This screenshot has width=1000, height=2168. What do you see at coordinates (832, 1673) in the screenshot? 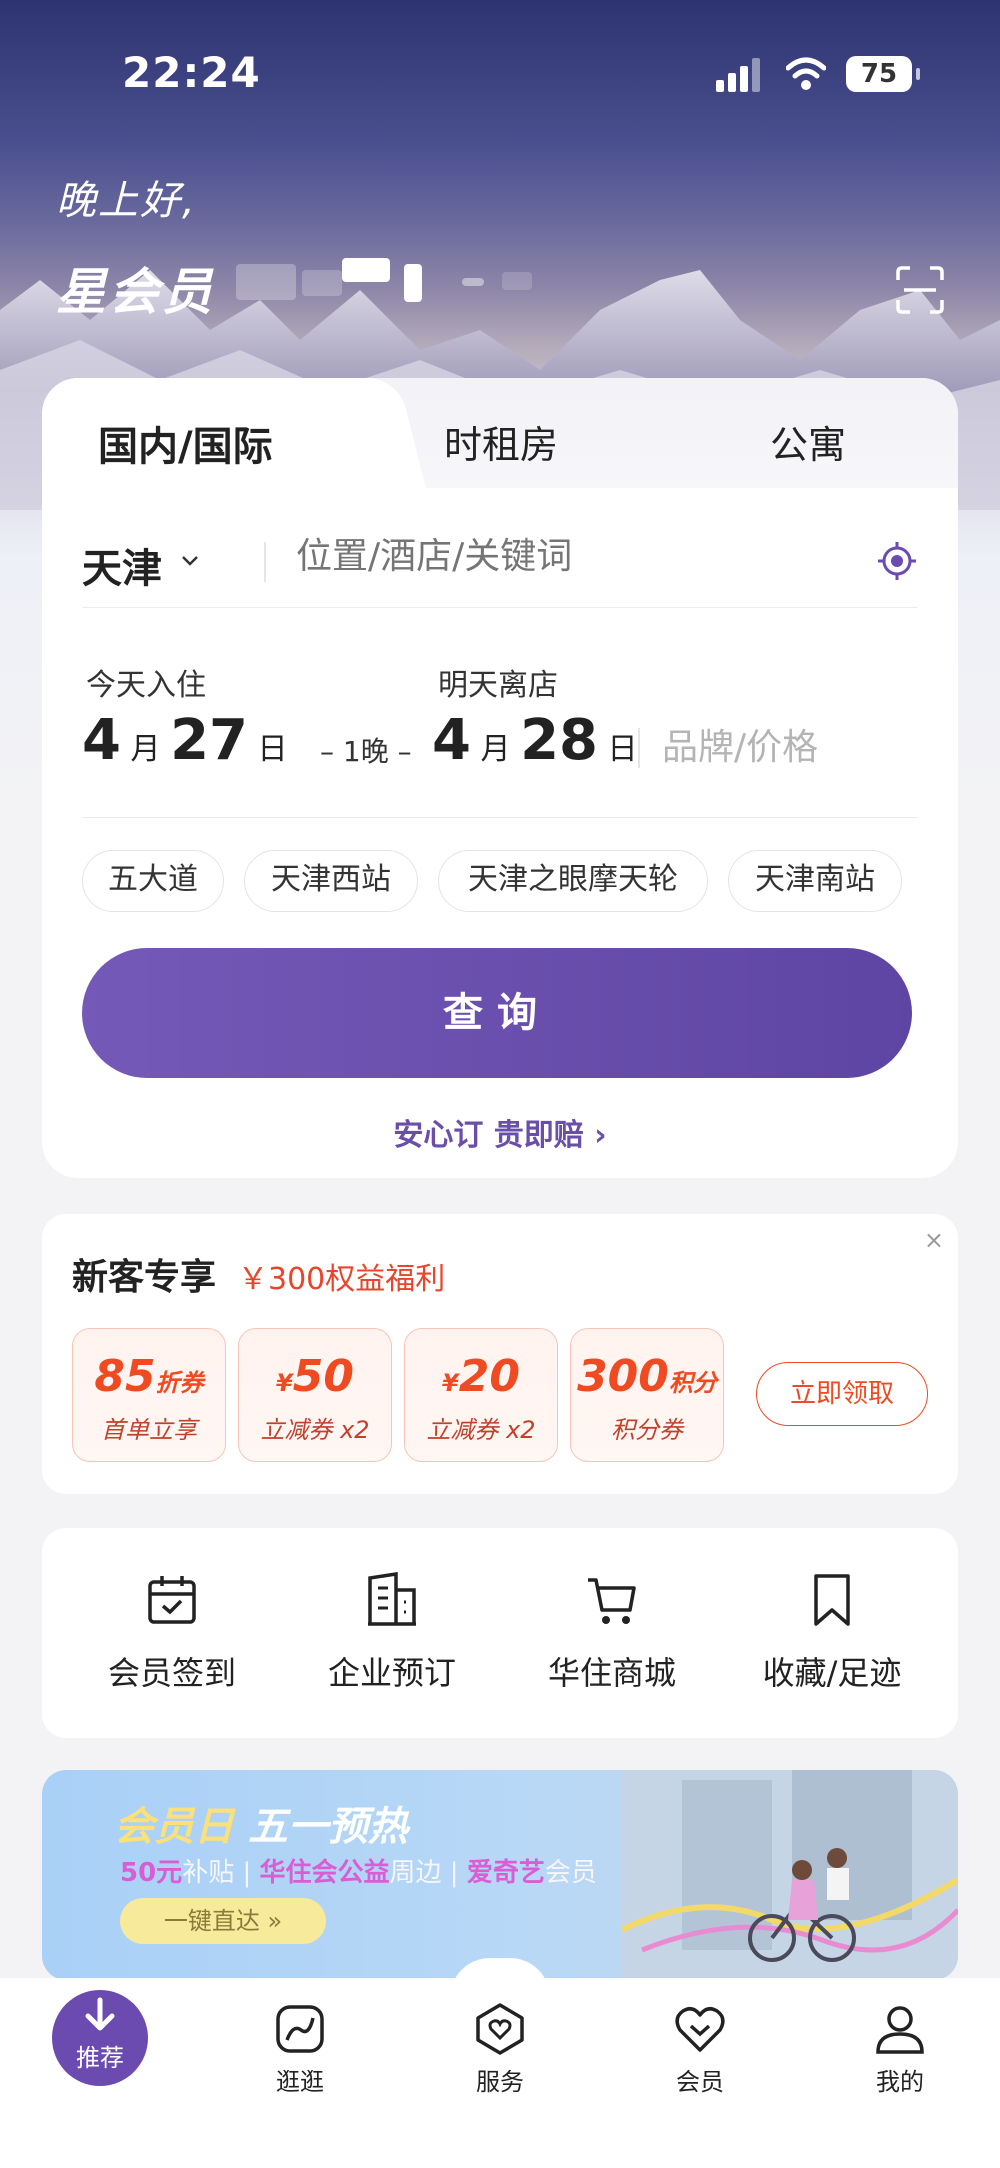
I see `quick-item-label: 收藏/足迹` at bounding box center [832, 1673].